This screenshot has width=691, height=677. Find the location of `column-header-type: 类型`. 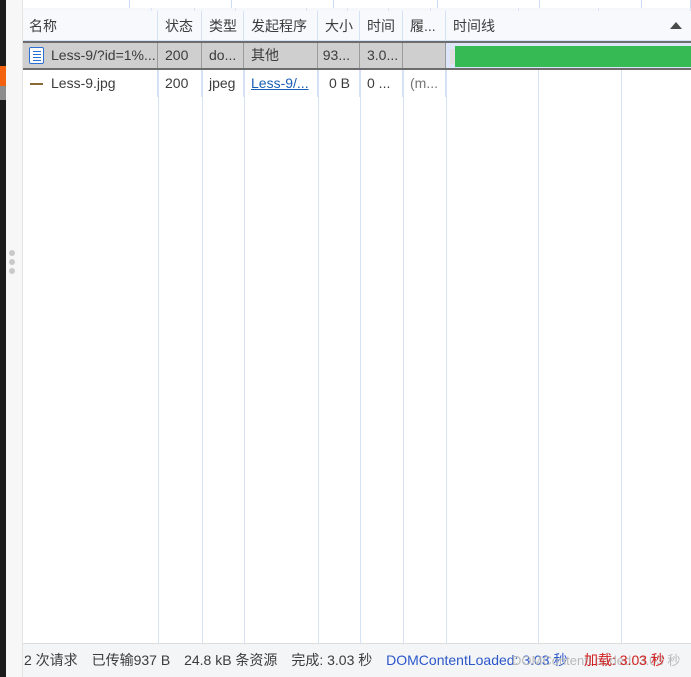

column-header-type: 类型 is located at coordinates (223, 26).